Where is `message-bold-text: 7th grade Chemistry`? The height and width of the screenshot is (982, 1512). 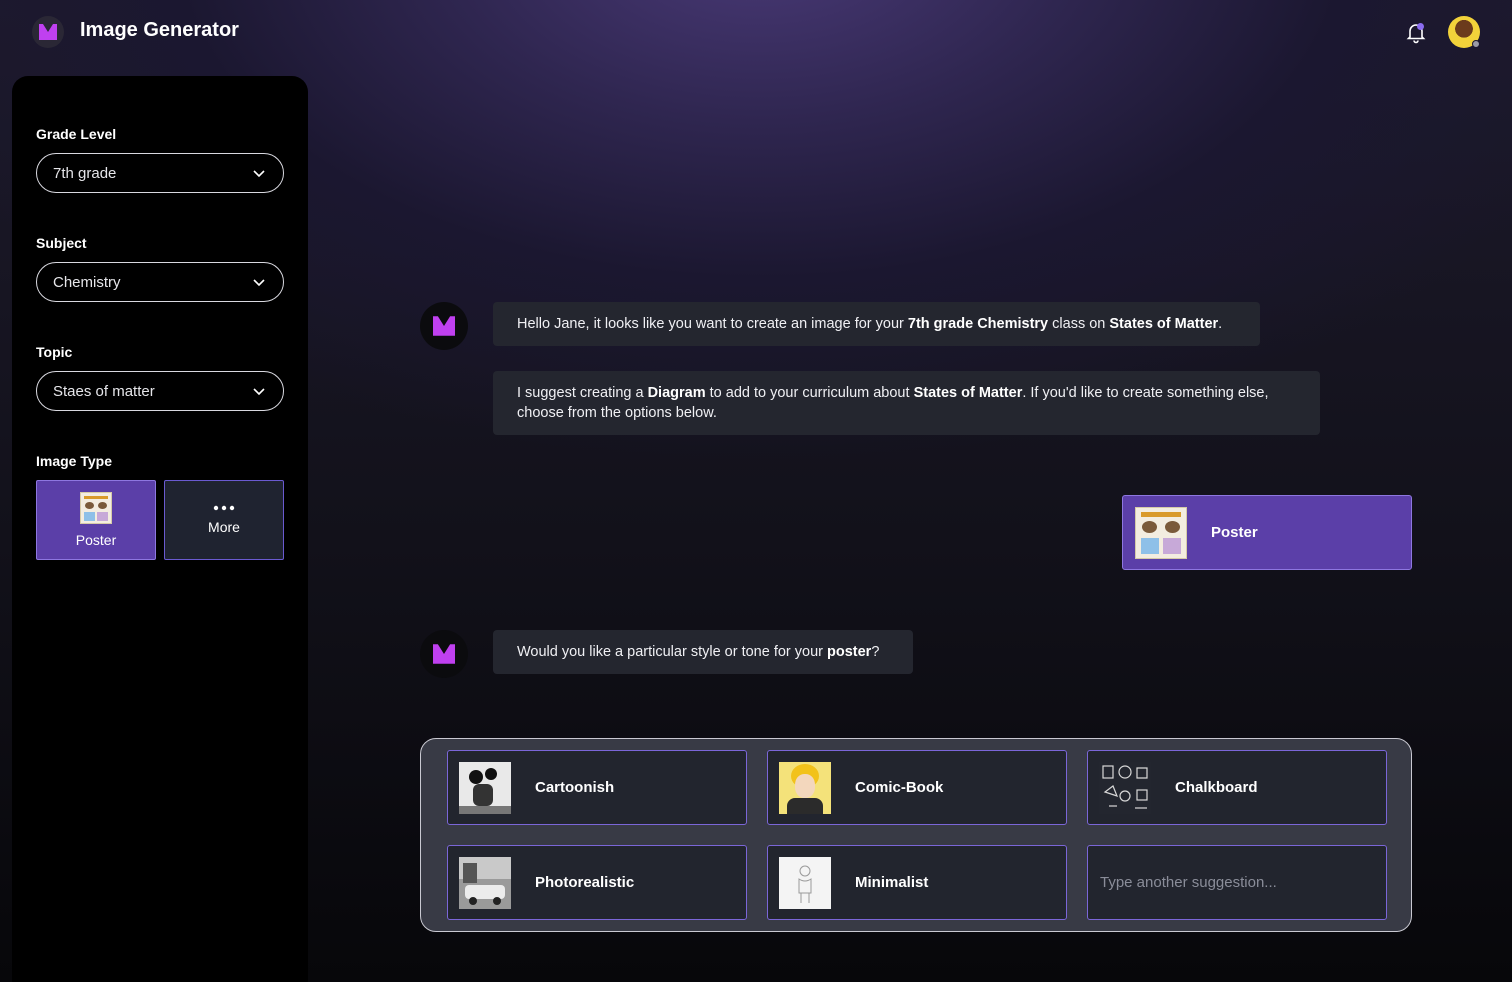 message-bold-text: 7th grade Chemistry is located at coordinates (978, 324).